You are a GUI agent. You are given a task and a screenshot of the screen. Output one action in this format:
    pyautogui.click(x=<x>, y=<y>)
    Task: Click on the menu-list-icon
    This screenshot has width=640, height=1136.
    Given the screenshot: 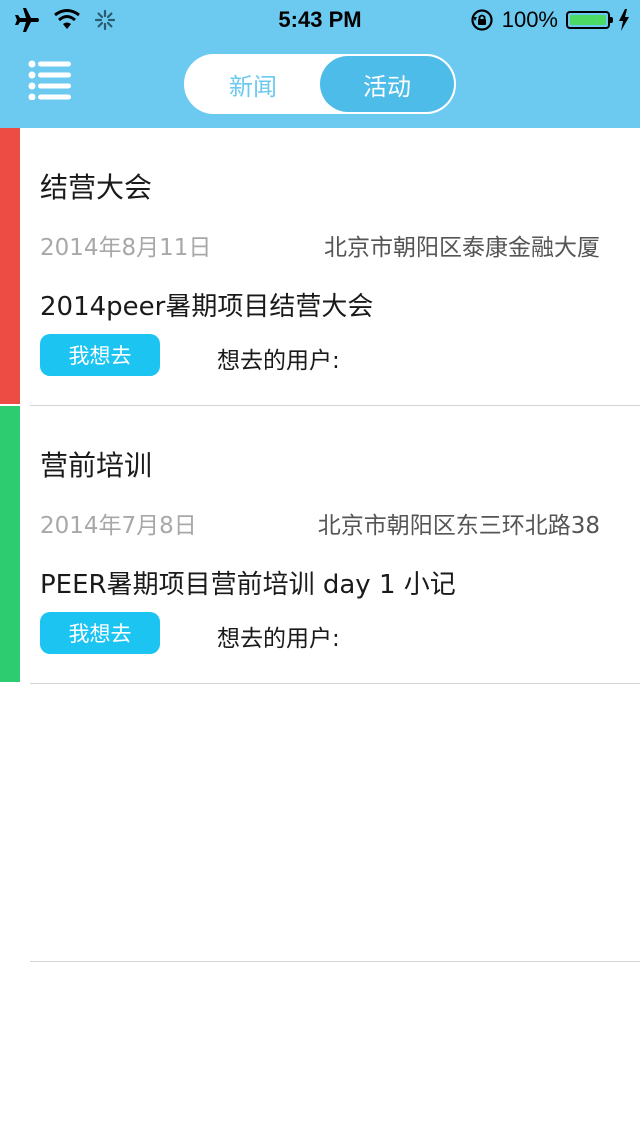 What is the action you would take?
    pyautogui.click(x=49, y=80)
    